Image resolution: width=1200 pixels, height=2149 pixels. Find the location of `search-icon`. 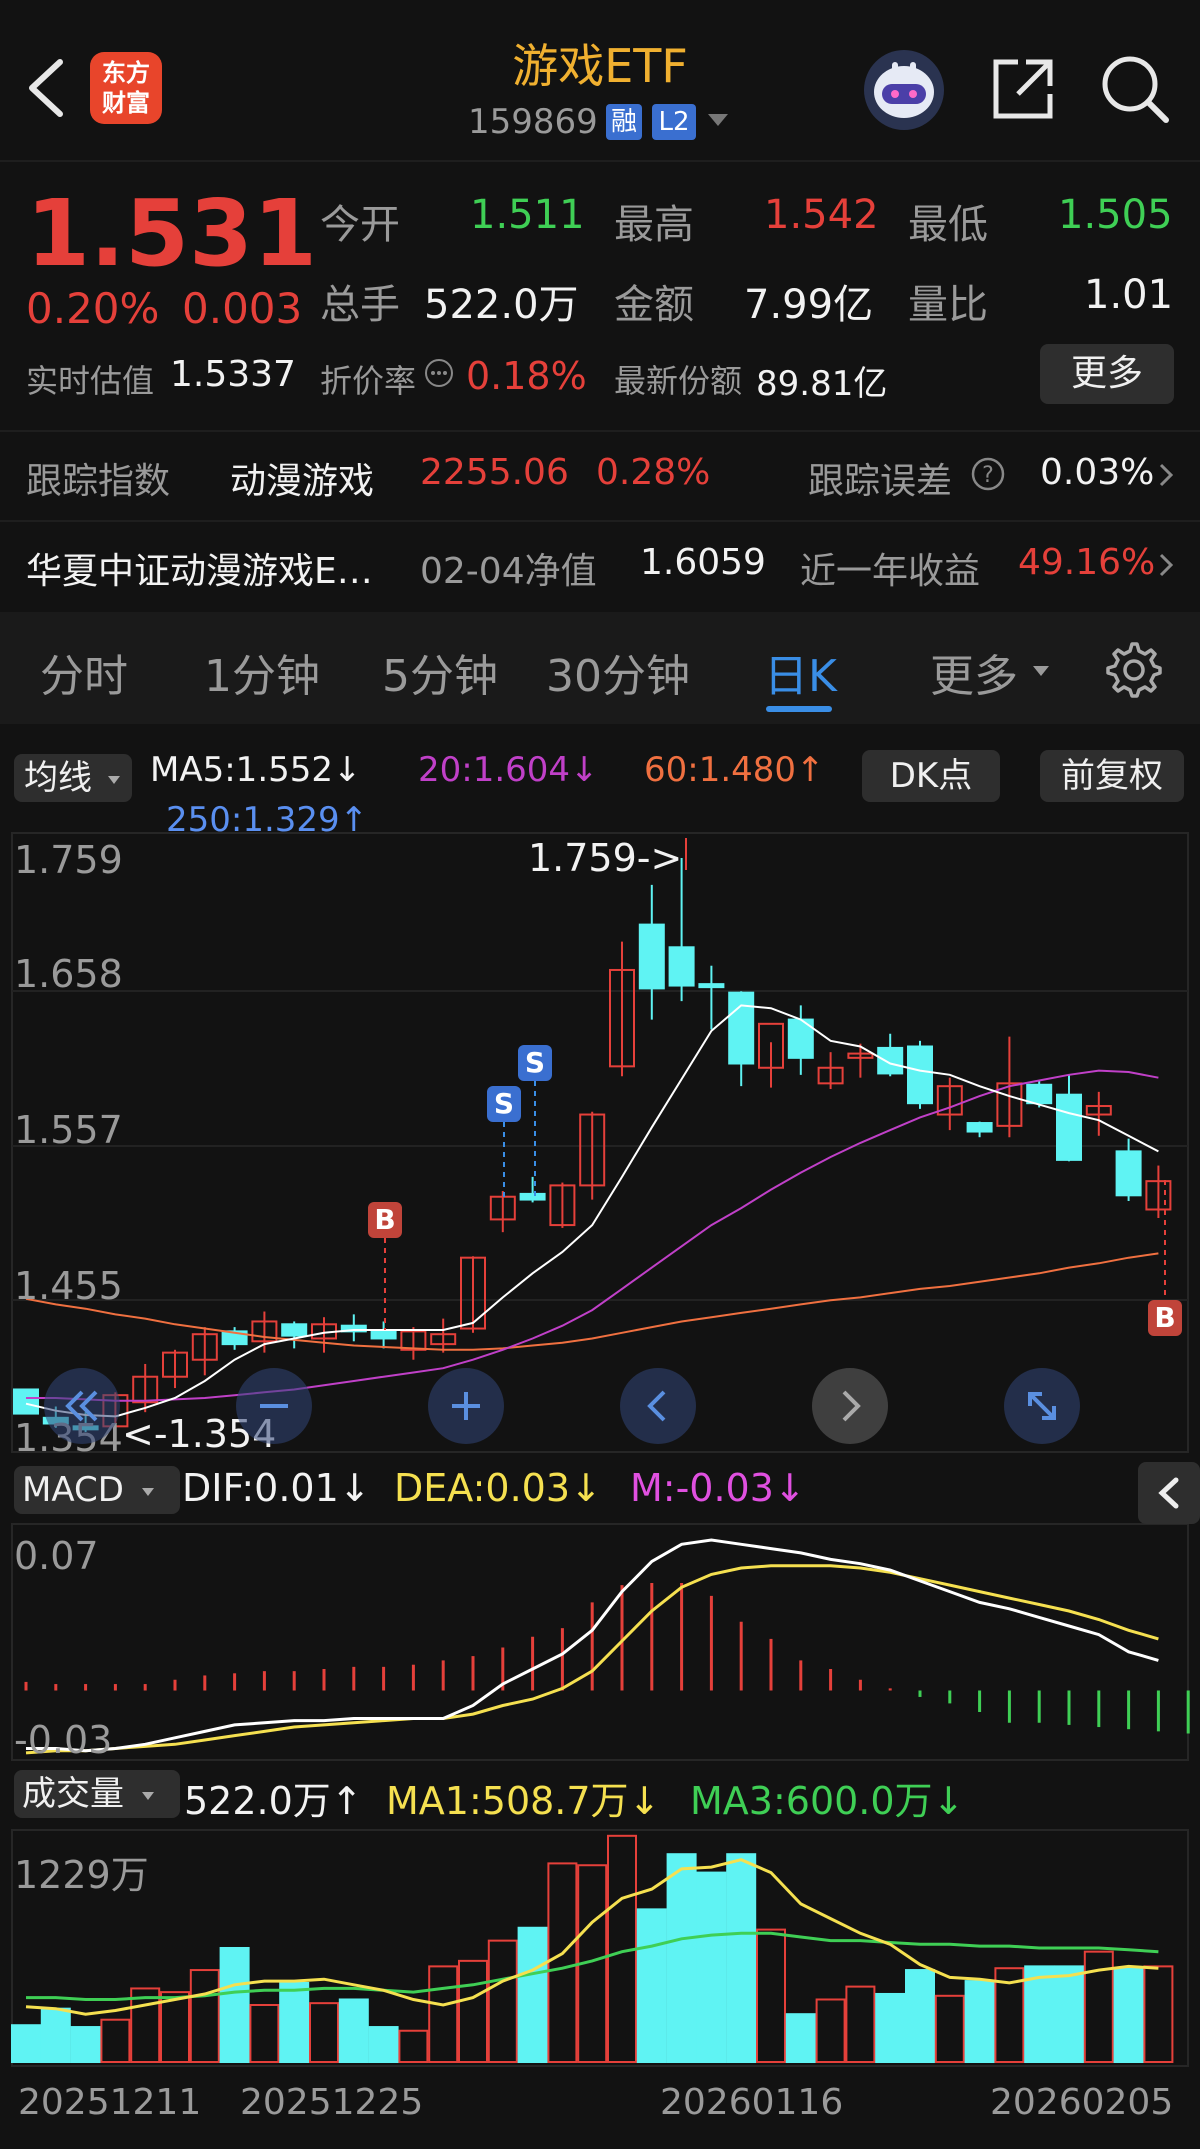

search-icon is located at coordinates (1135, 89).